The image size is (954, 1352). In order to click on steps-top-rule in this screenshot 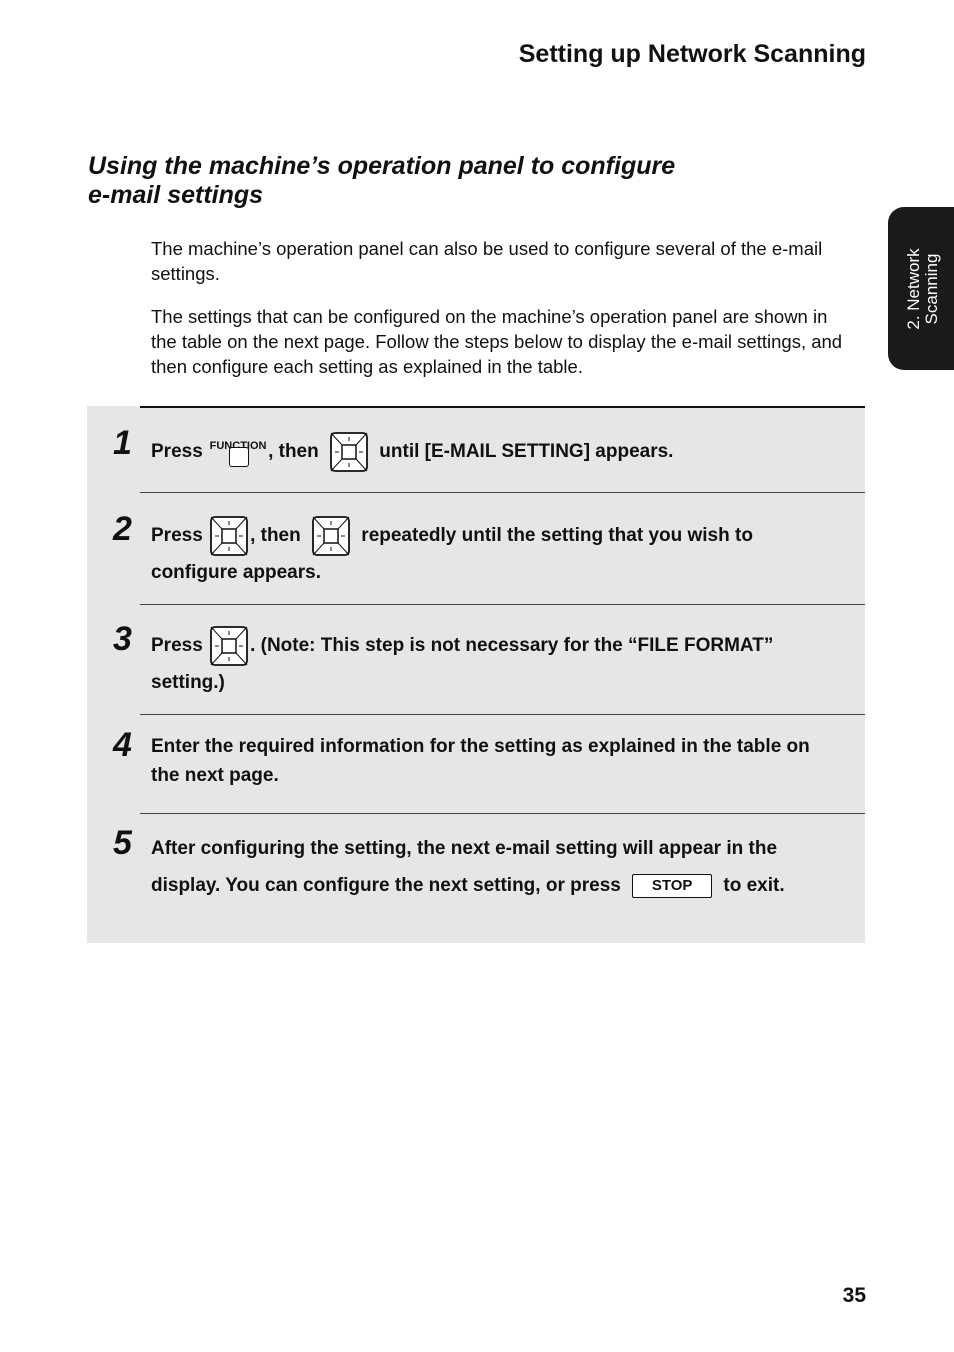, I will do `click(502, 407)`.